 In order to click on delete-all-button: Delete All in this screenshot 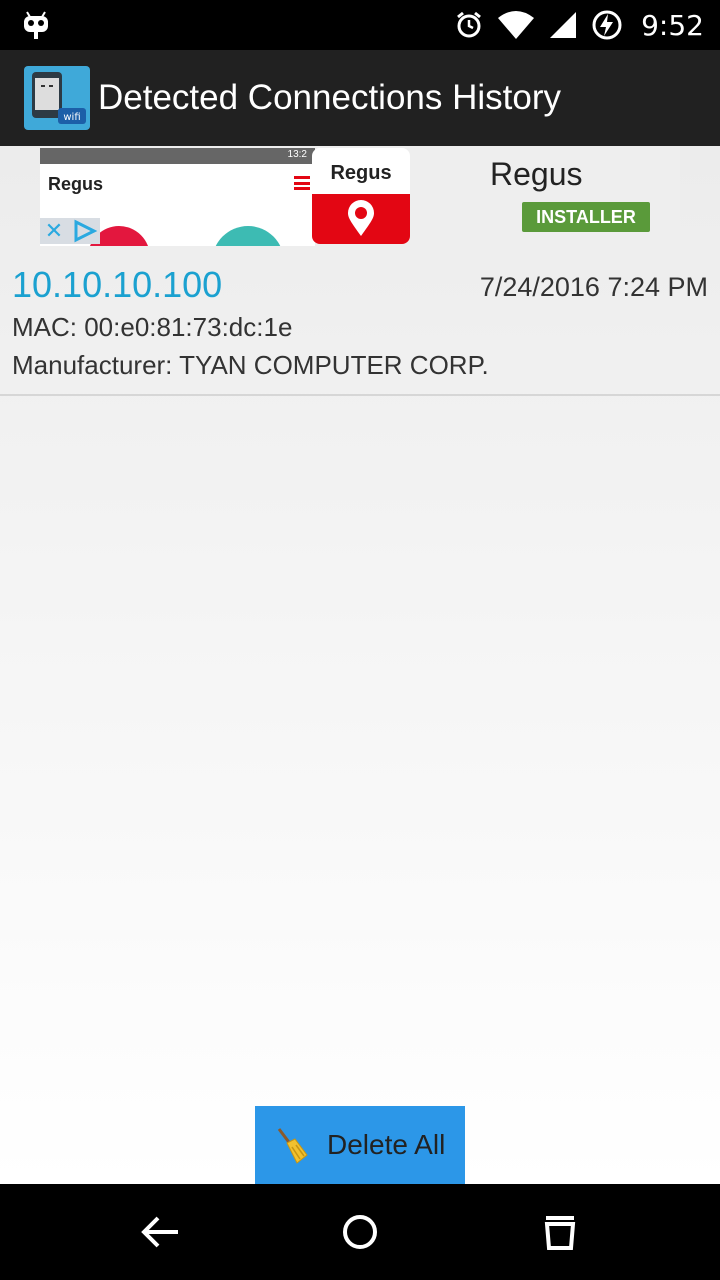, I will do `click(360, 1145)`.